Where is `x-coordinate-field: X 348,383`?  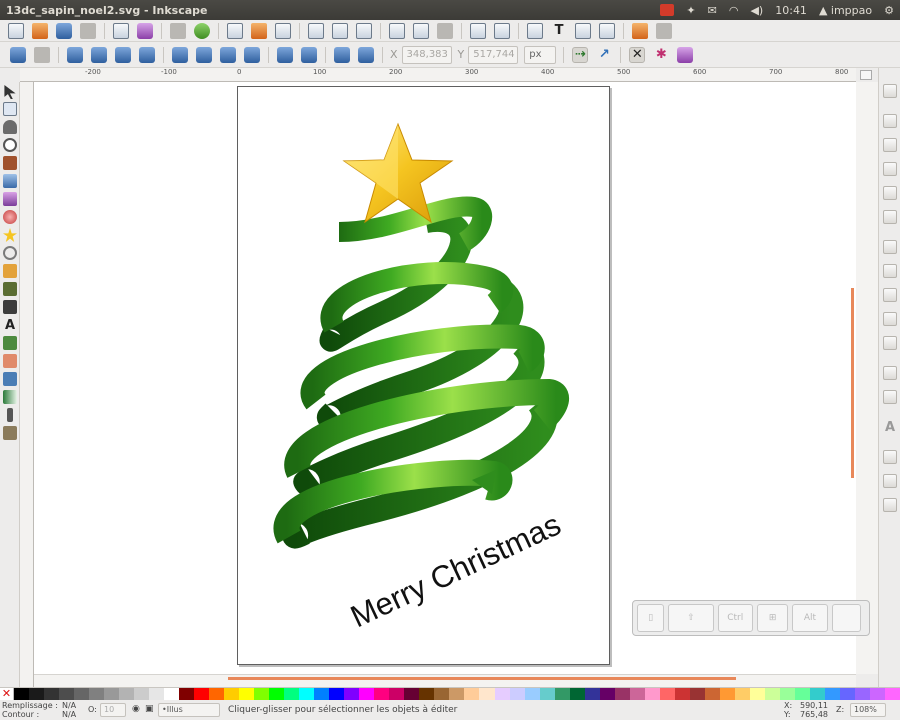
x-coordinate-field: X 348,383 is located at coordinates (421, 54).